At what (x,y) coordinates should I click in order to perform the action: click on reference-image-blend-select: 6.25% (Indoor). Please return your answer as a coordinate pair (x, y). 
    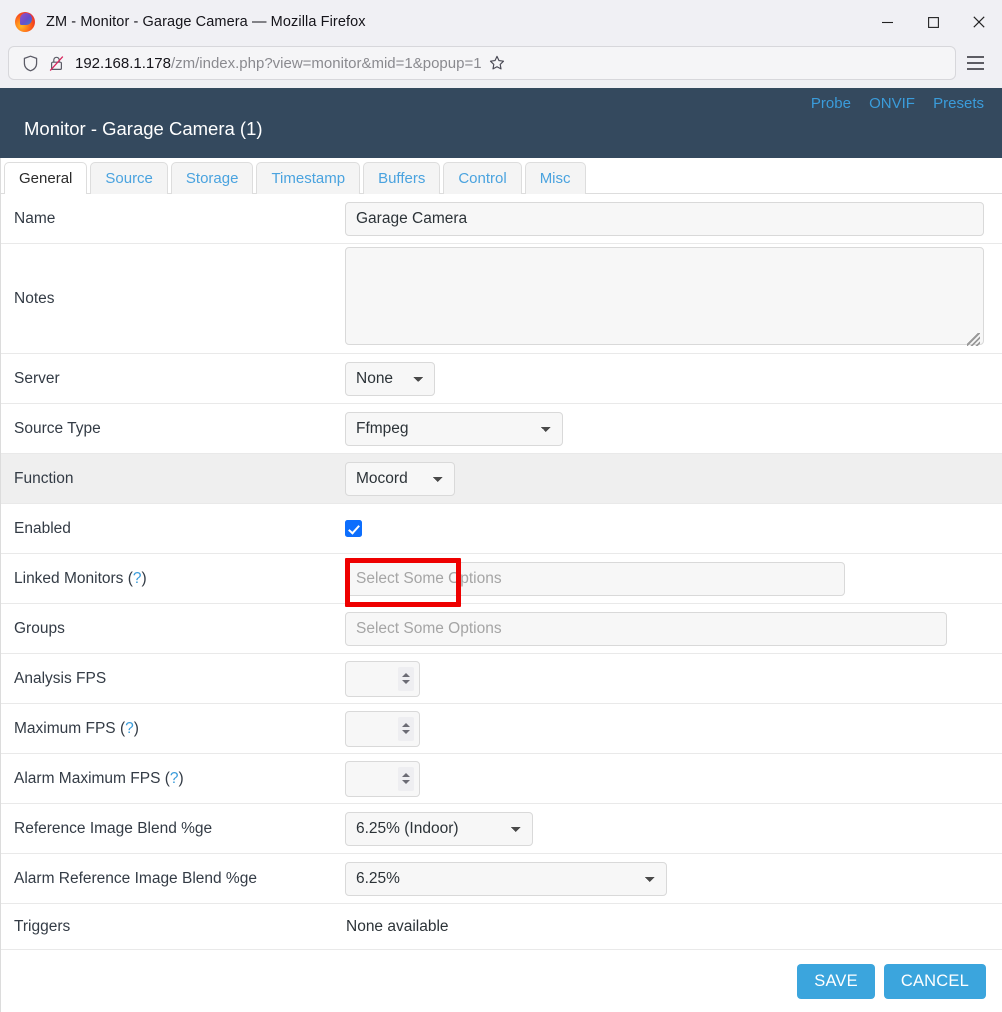
    Looking at the image, I should click on (439, 828).